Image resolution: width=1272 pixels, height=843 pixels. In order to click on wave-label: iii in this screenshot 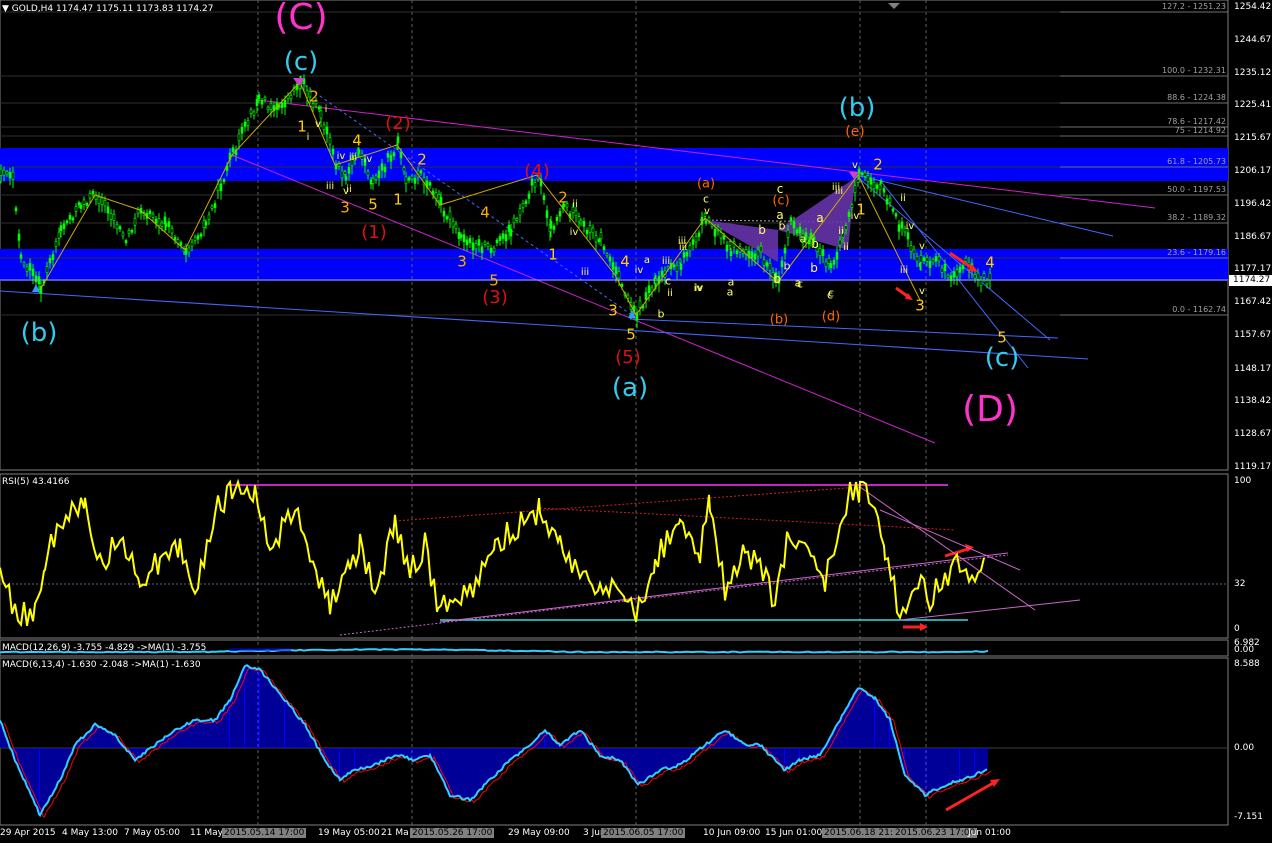, I will do `click(836, 187)`.